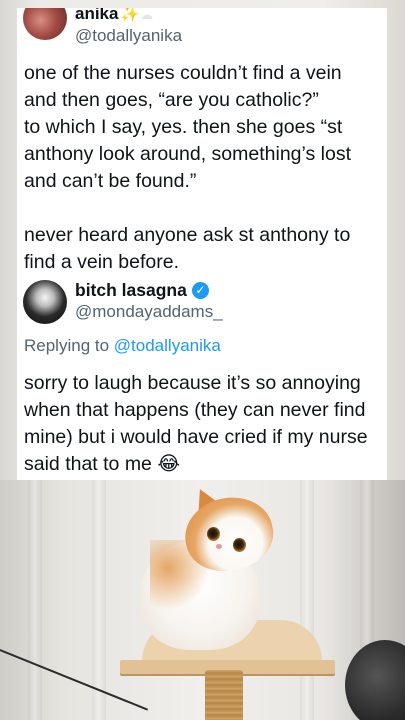  I want to click on reply-author-name: bitch lasagna ✓, so click(142, 290).